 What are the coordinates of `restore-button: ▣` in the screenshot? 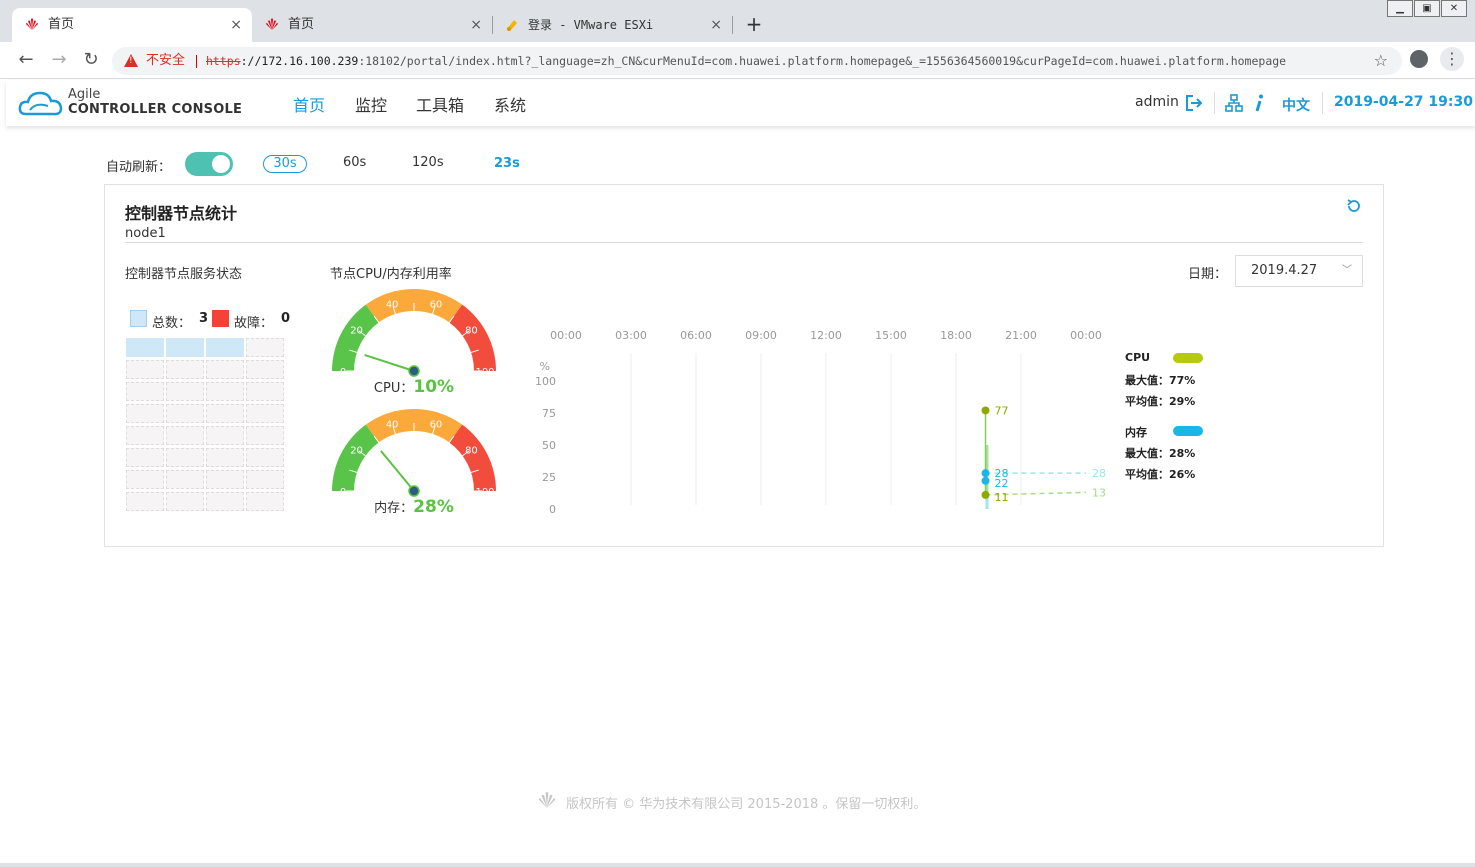 It's located at (1427, 8).